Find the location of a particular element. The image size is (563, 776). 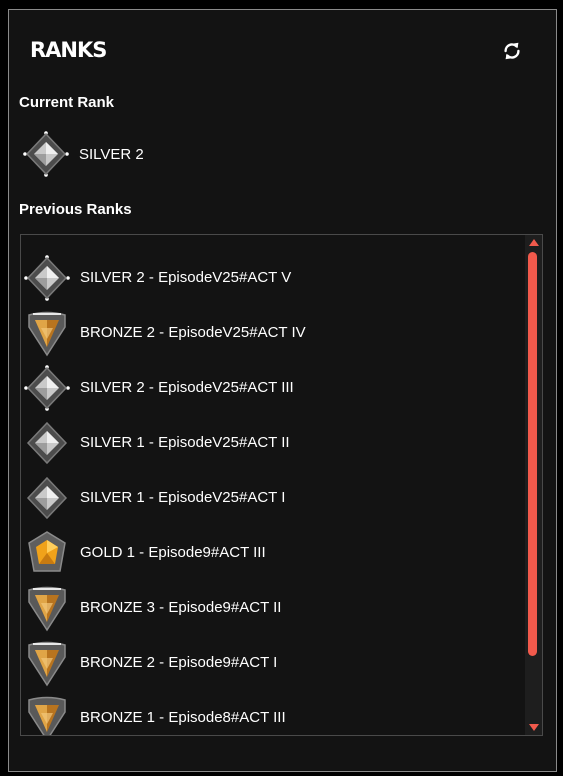

rank-list-item: BRONZE 3 - Episode9#ACT II is located at coordinates (271, 607).